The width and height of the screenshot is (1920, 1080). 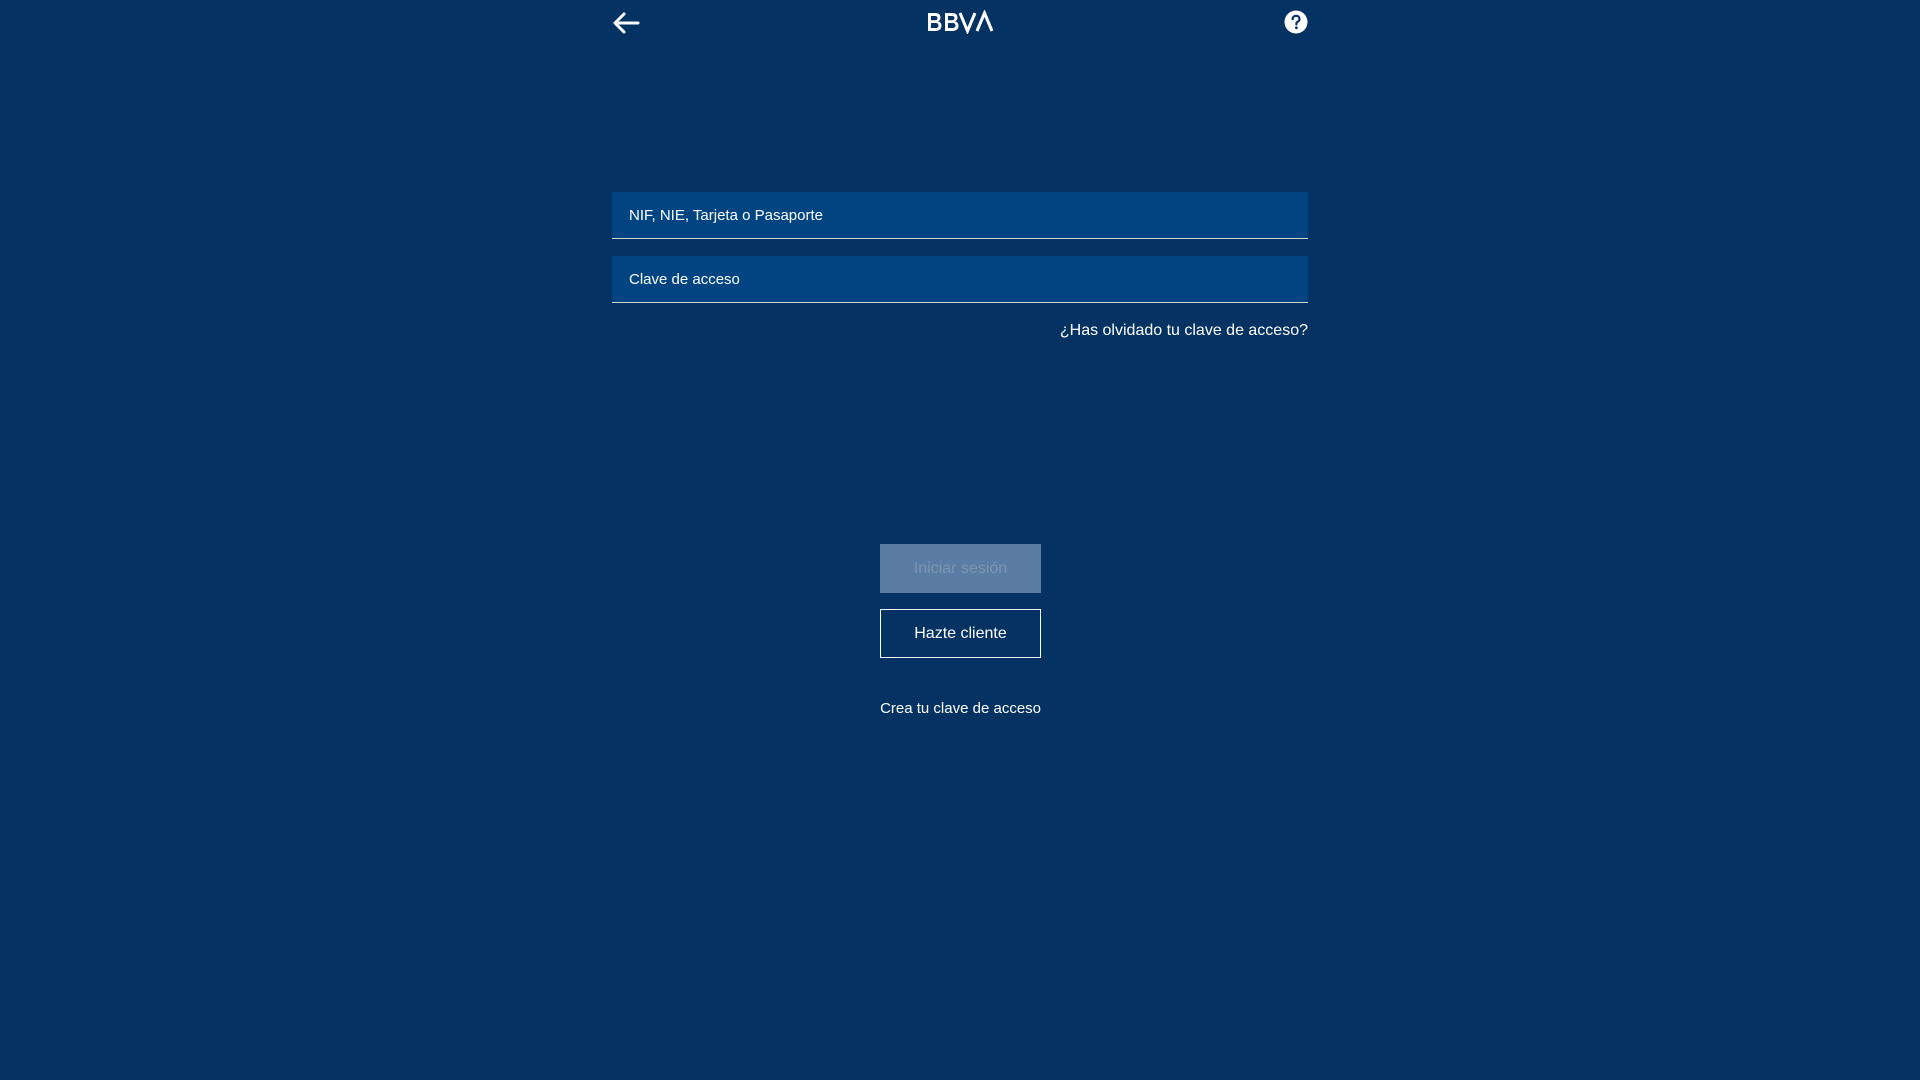 What do you see at coordinates (626, 23) in the screenshot?
I see `arrow-left-icon` at bounding box center [626, 23].